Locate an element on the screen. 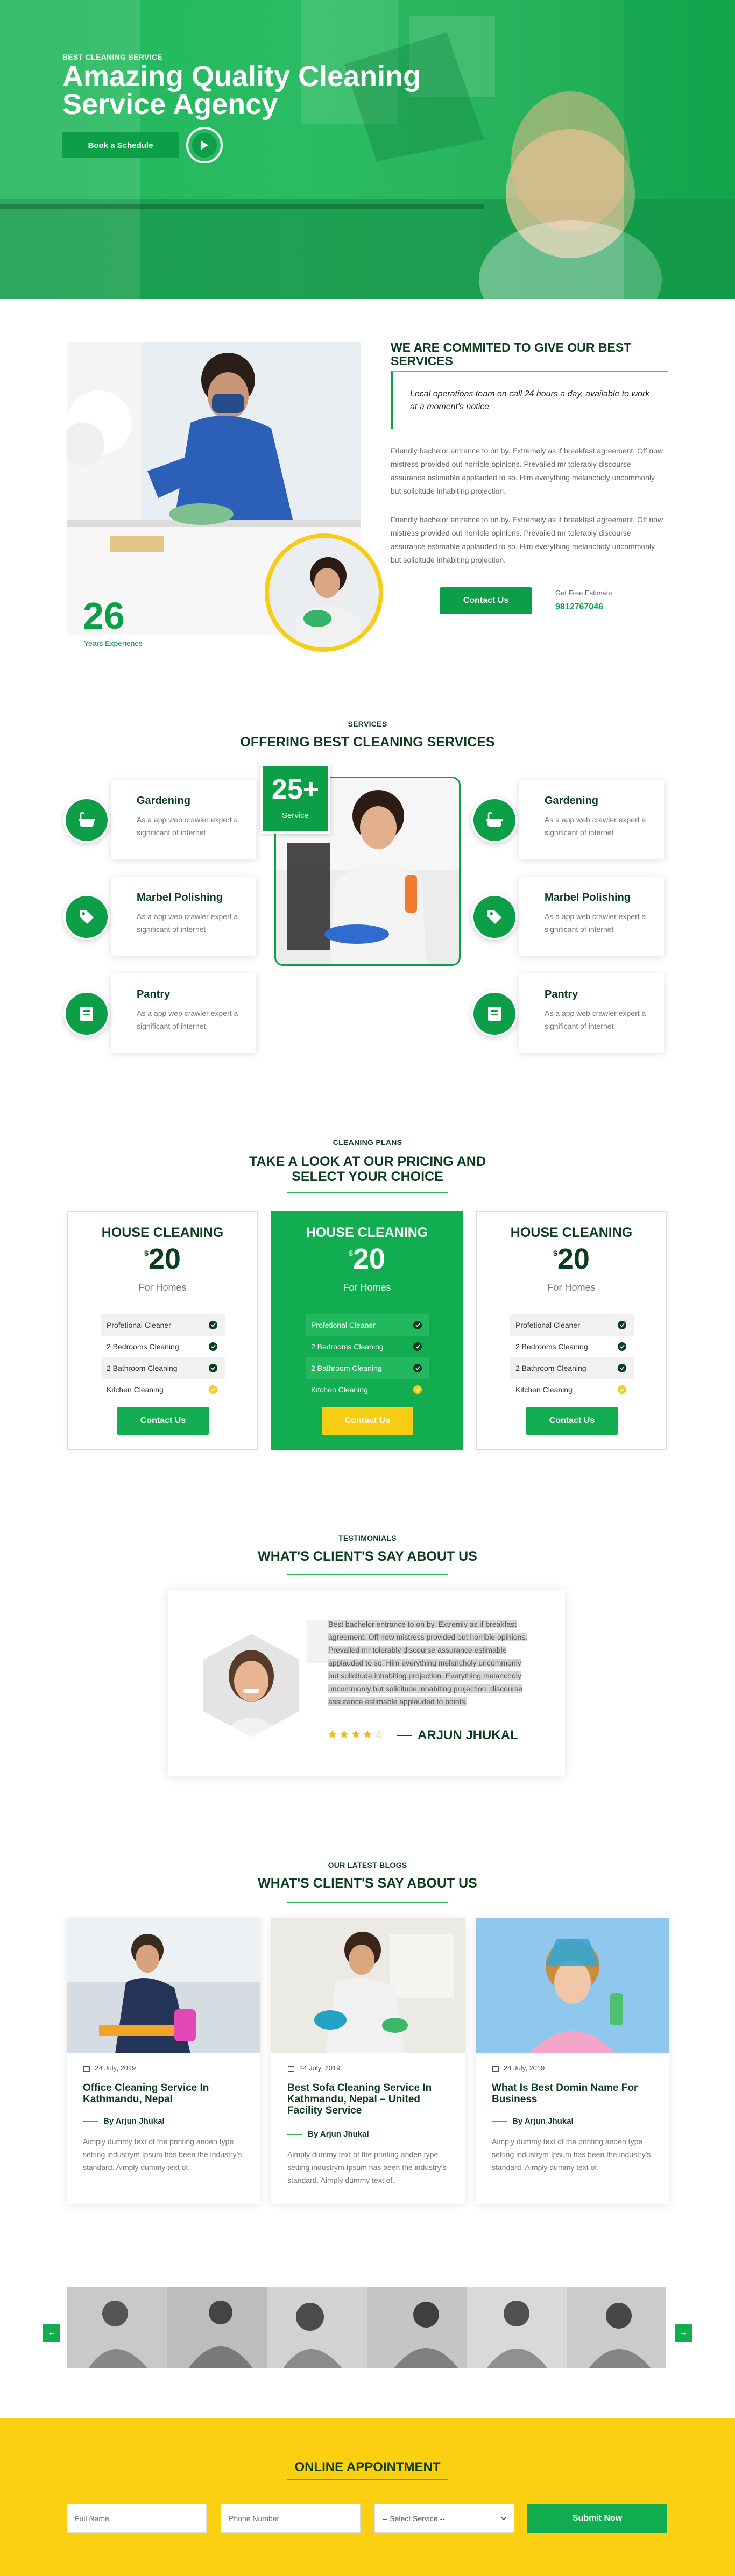 The width and height of the screenshot is (735, 2576). service-select: -- Select Service -- is located at coordinates (444, 2518).